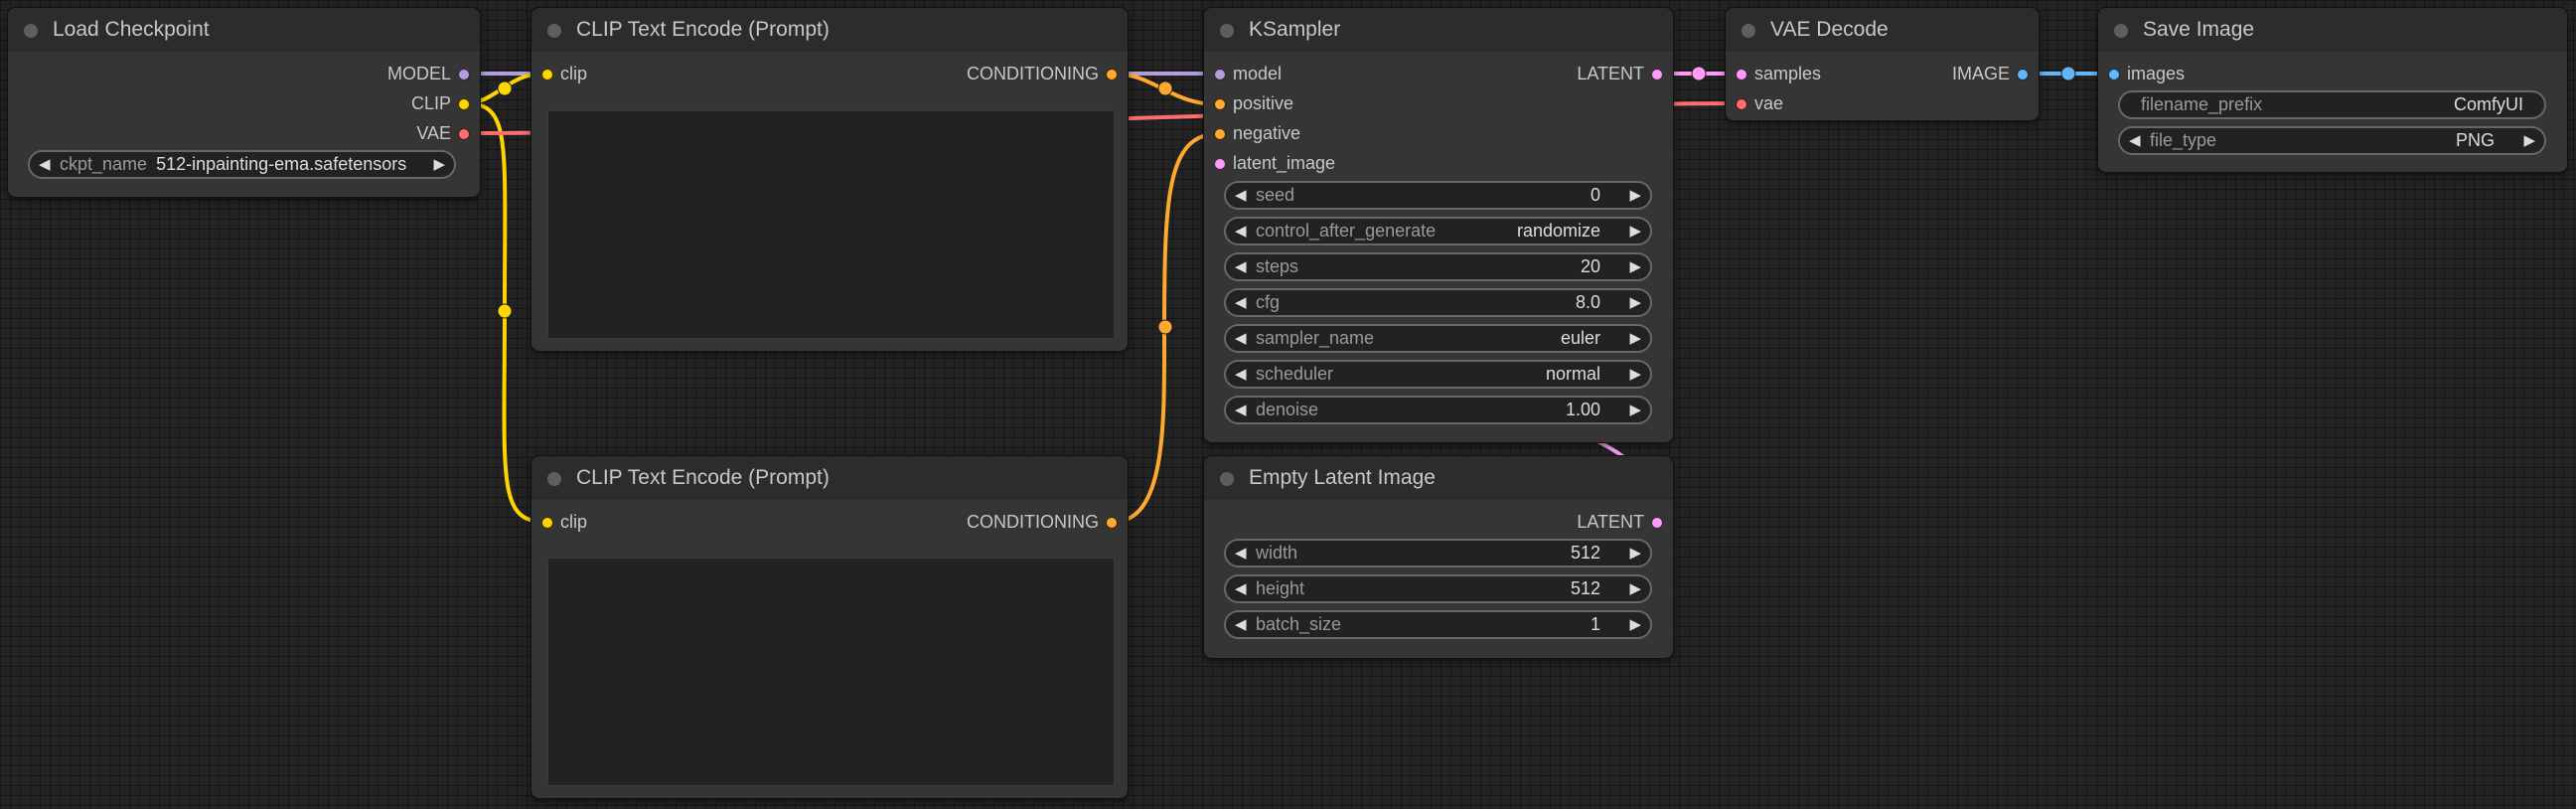 This screenshot has width=2576, height=809. Describe the element at coordinates (1438, 195) in the screenshot. I see `seed-widget: ◀ seed 0 ▶` at that location.